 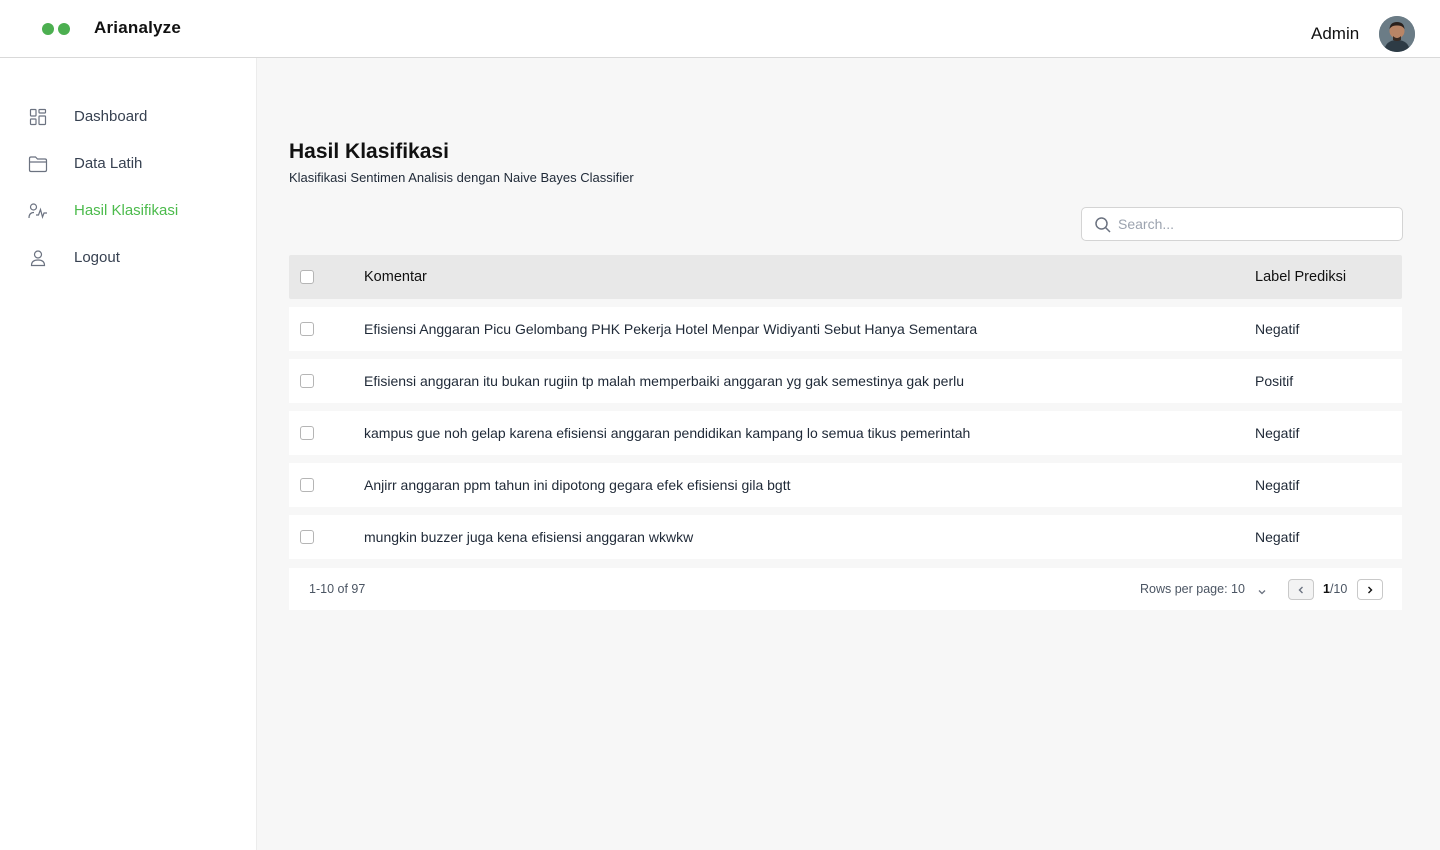 What do you see at coordinates (56, 29) in the screenshot?
I see `logo` at bounding box center [56, 29].